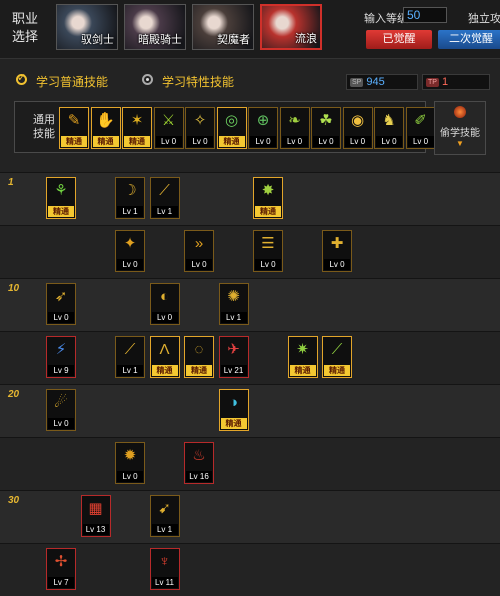 Image resolution: width=500 pixels, height=596 pixels. I want to click on class-portrait-1: 驭剑士, so click(87, 27).